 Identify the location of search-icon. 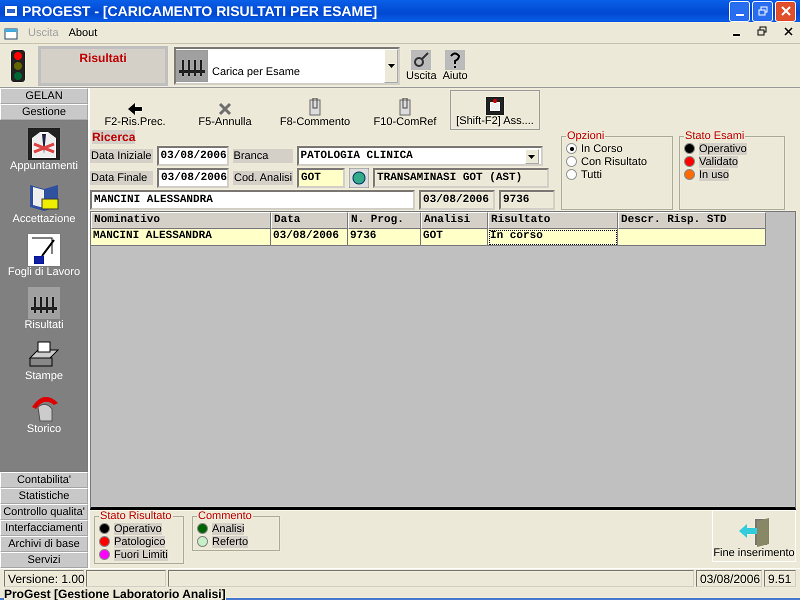
(359, 178).